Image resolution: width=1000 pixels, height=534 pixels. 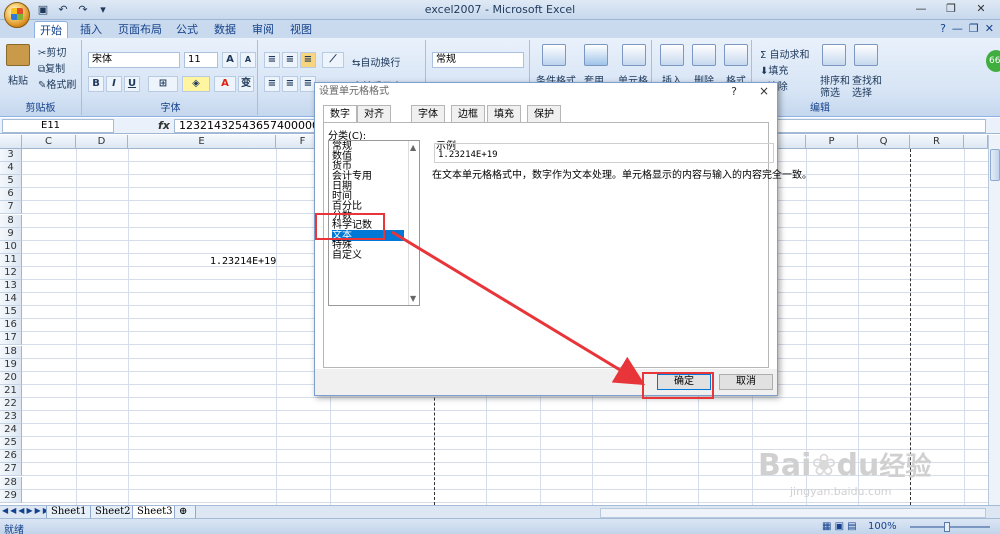 I want to click on row-header: 10, so click(x=11, y=247).